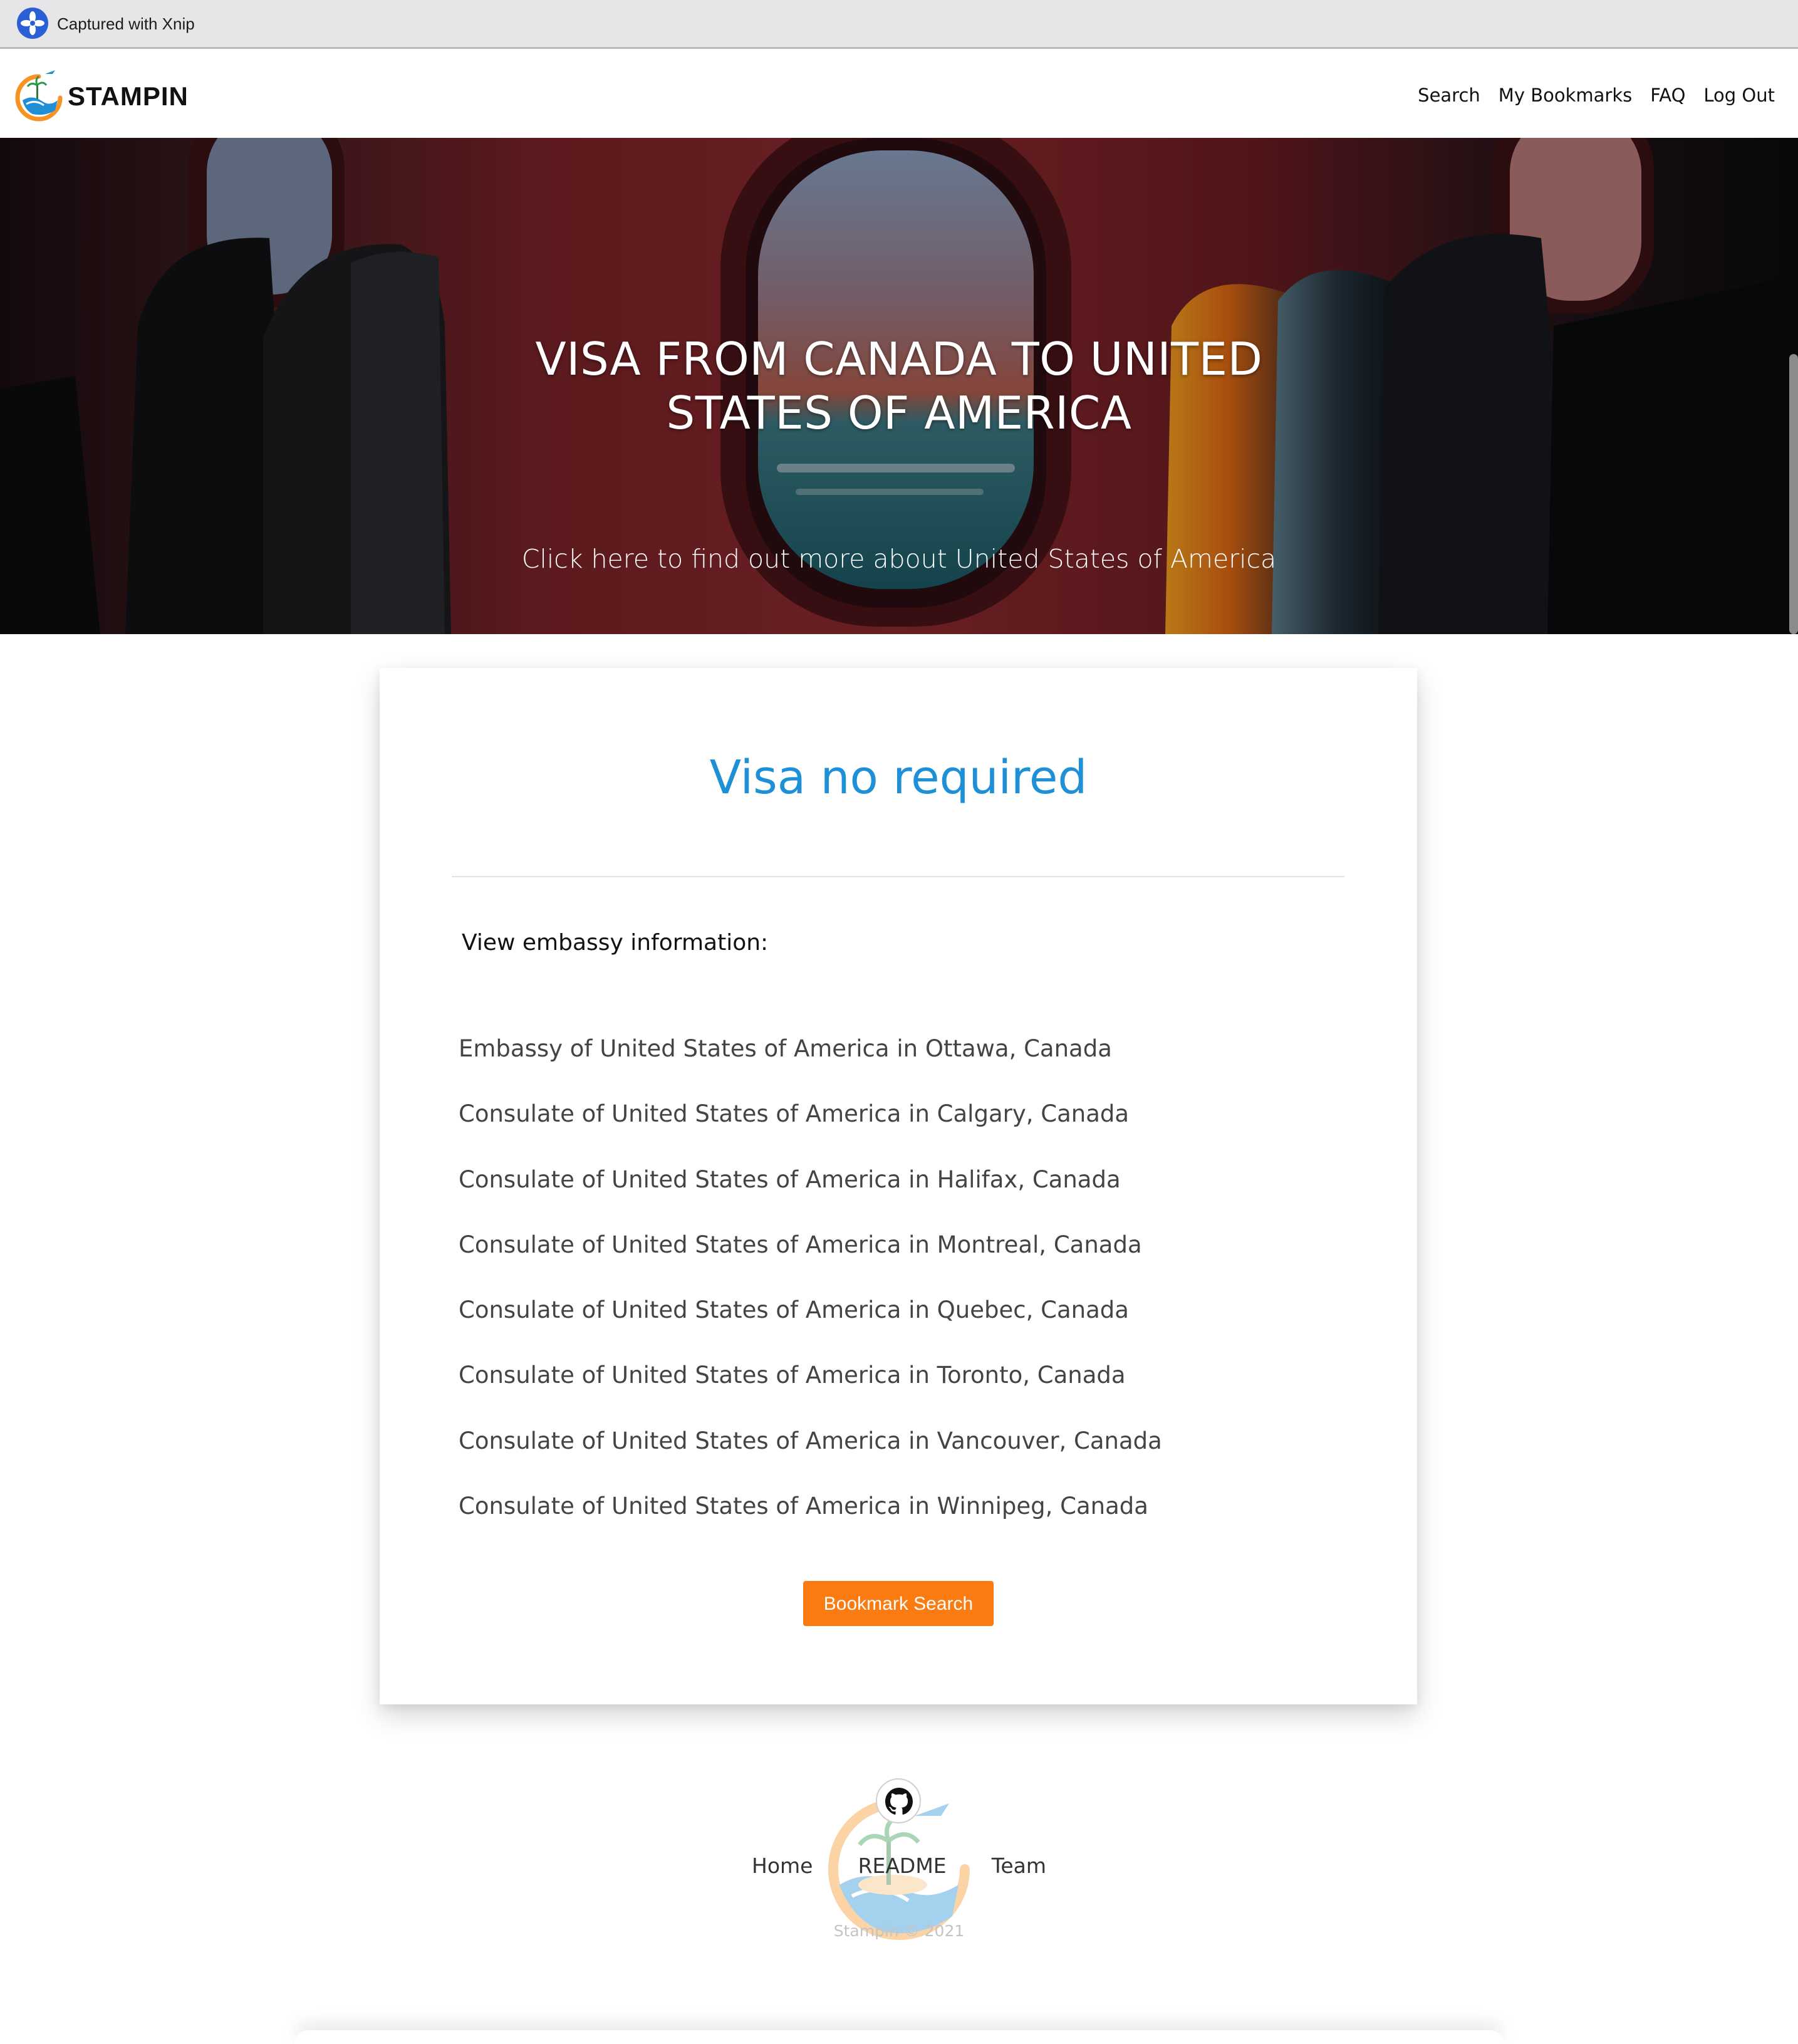 This screenshot has height=2044, width=1798. I want to click on nav-search: Search, so click(1449, 95).